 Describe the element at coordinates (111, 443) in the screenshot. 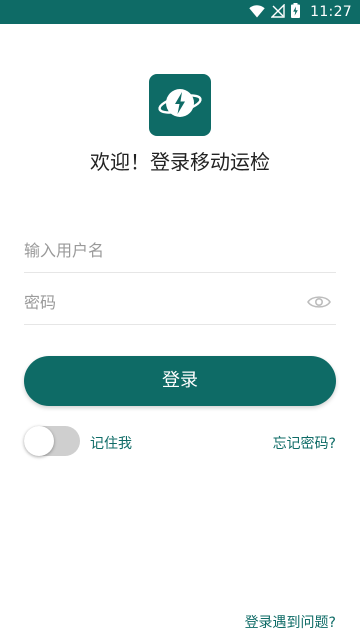

I see `remember-label: 记住我` at that location.